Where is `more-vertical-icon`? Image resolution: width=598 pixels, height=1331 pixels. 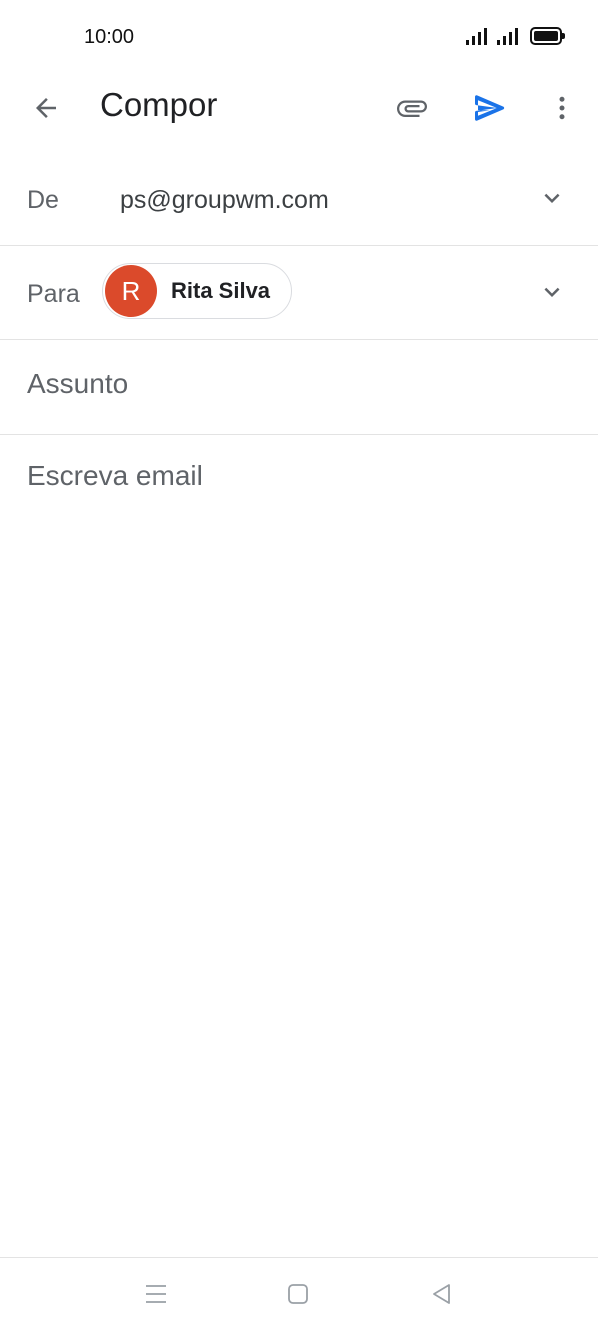 more-vertical-icon is located at coordinates (562, 108).